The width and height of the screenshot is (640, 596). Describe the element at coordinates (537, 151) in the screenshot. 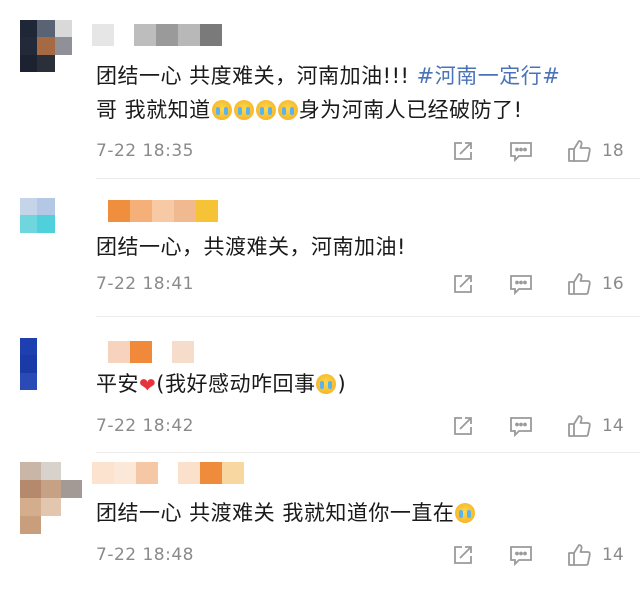

I see `comment-actions: 18` at that location.